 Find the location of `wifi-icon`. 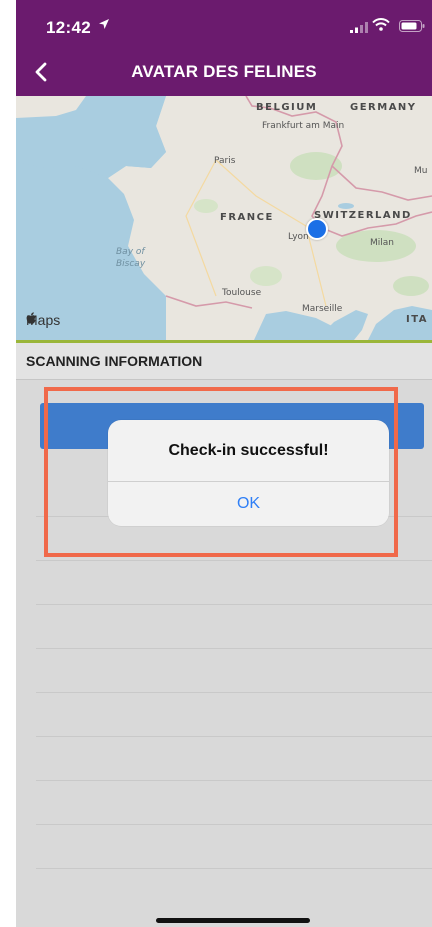

wifi-icon is located at coordinates (381, 27).